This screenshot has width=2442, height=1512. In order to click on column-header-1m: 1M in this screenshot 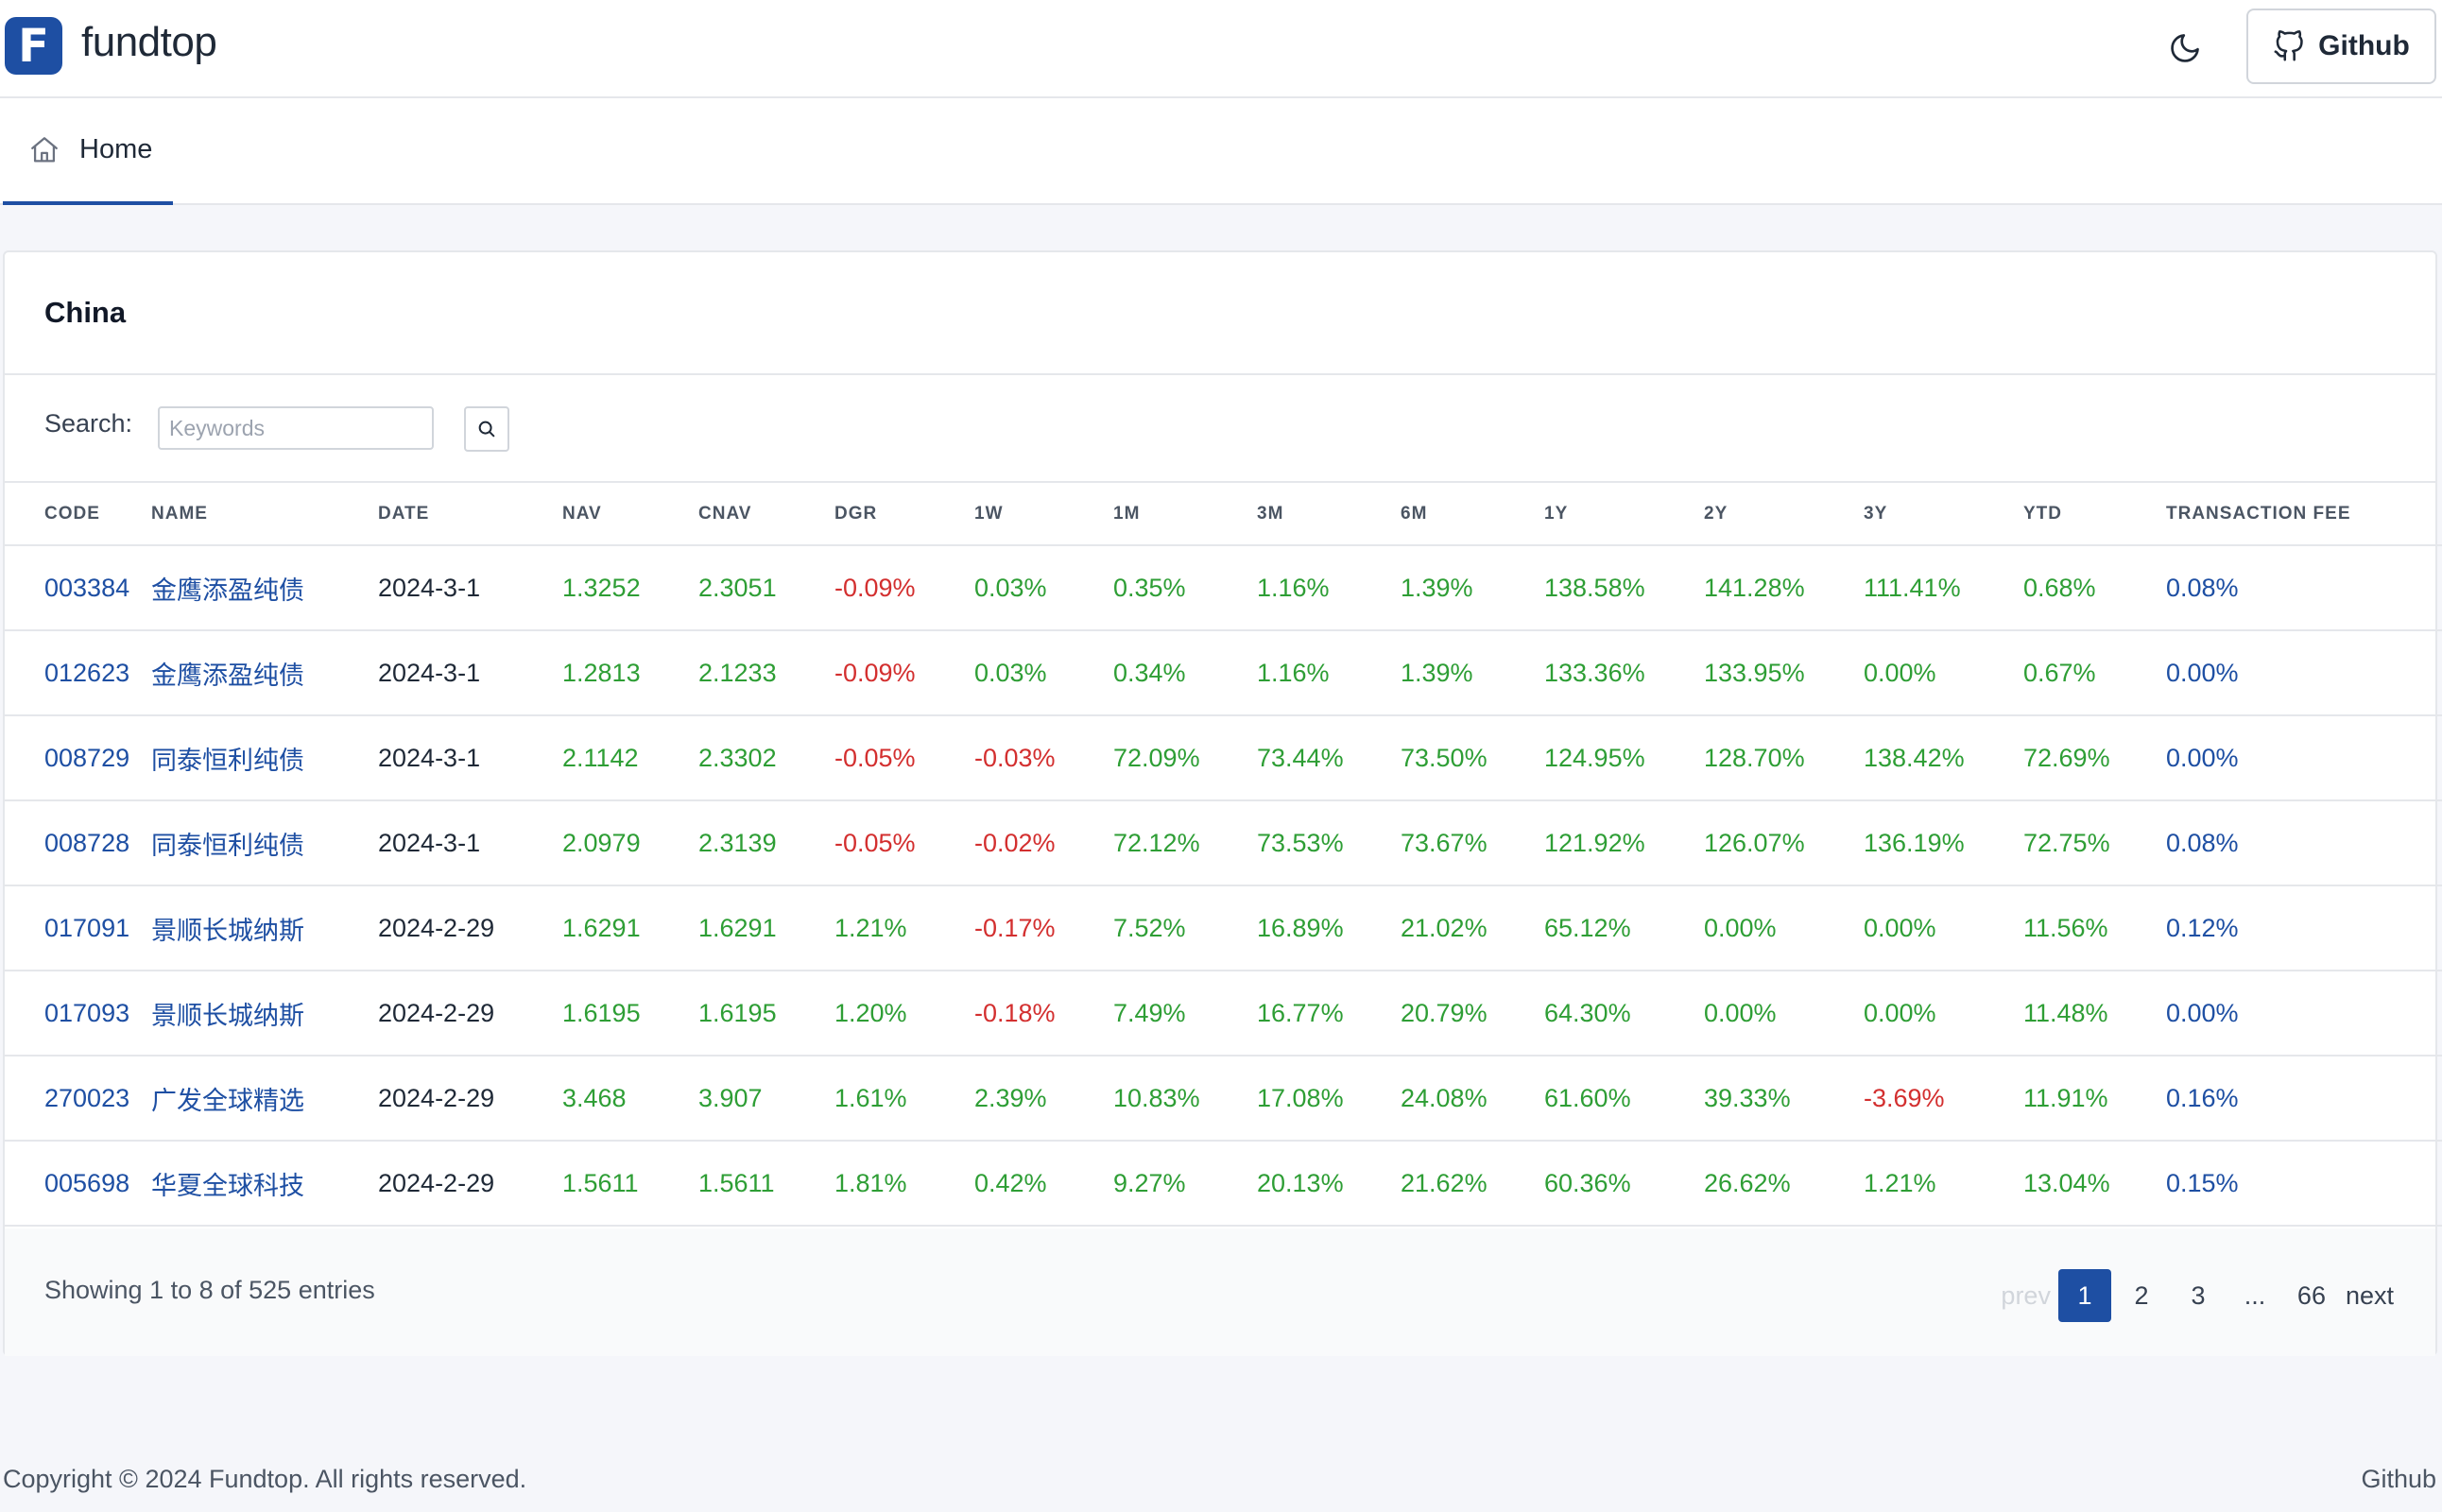, I will do `click(1185, 514)`.